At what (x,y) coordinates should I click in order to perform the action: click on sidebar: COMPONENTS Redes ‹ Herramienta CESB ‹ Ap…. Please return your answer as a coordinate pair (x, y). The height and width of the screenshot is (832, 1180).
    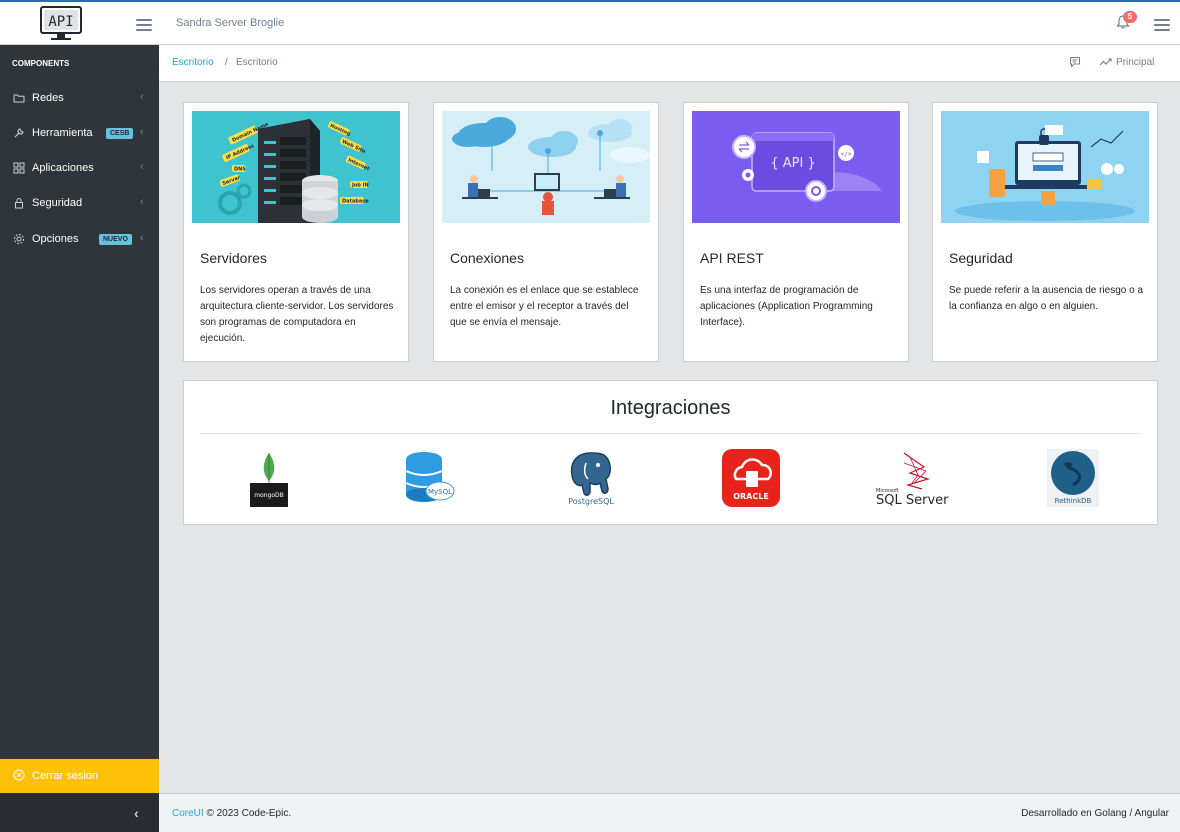
    Looking at the image, I should click on (79, 438).